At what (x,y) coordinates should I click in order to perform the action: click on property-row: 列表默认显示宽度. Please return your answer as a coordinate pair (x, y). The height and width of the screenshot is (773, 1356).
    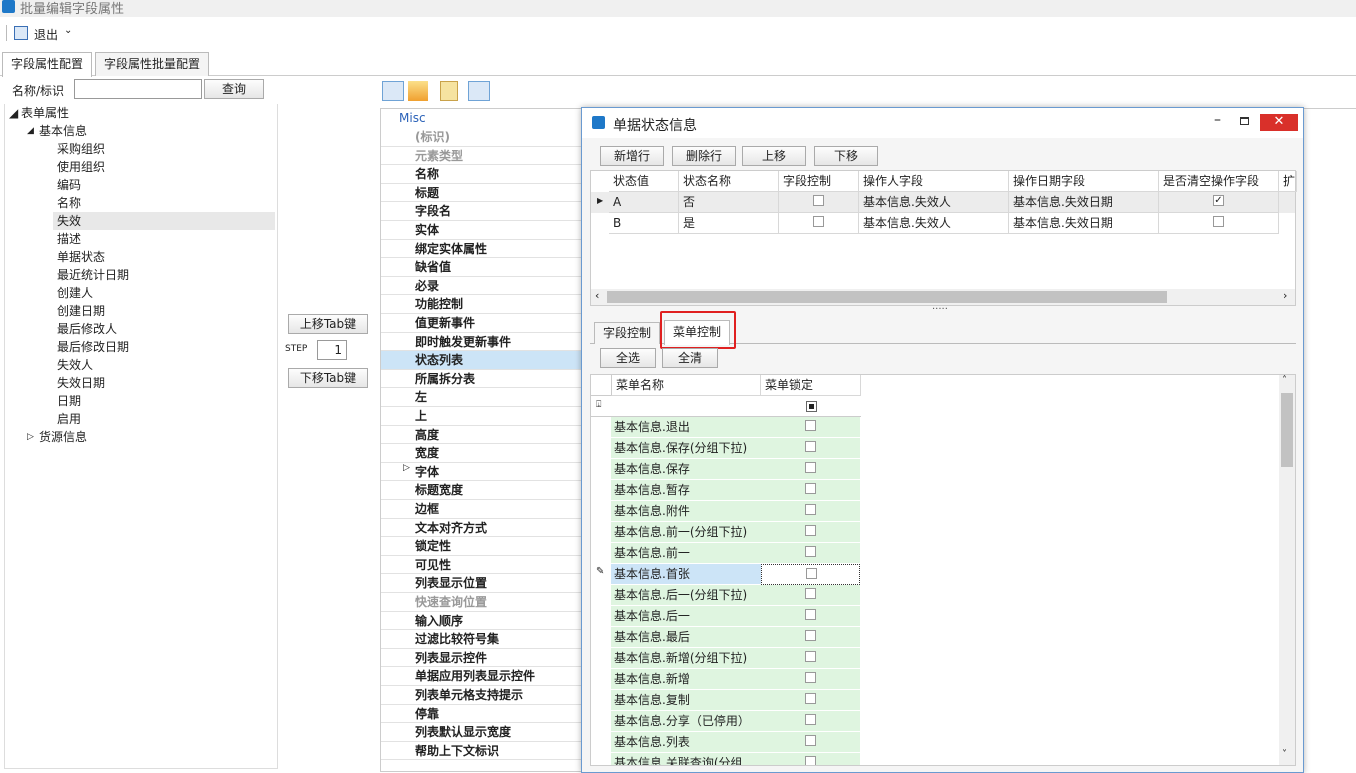
    Looking at the image, I should click on (481, 732).